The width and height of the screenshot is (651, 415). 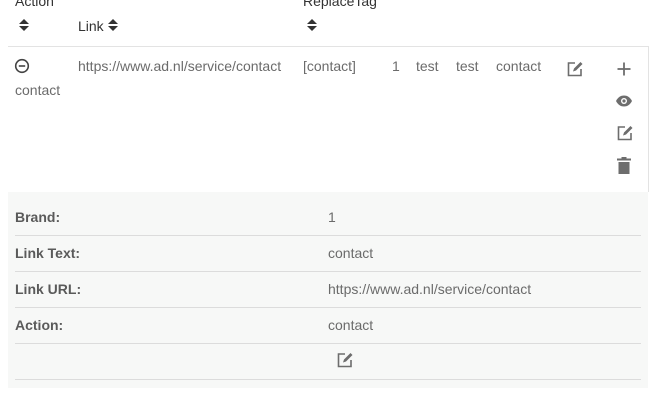 I want to click on header-link: Link, so click(x=91, y=26).